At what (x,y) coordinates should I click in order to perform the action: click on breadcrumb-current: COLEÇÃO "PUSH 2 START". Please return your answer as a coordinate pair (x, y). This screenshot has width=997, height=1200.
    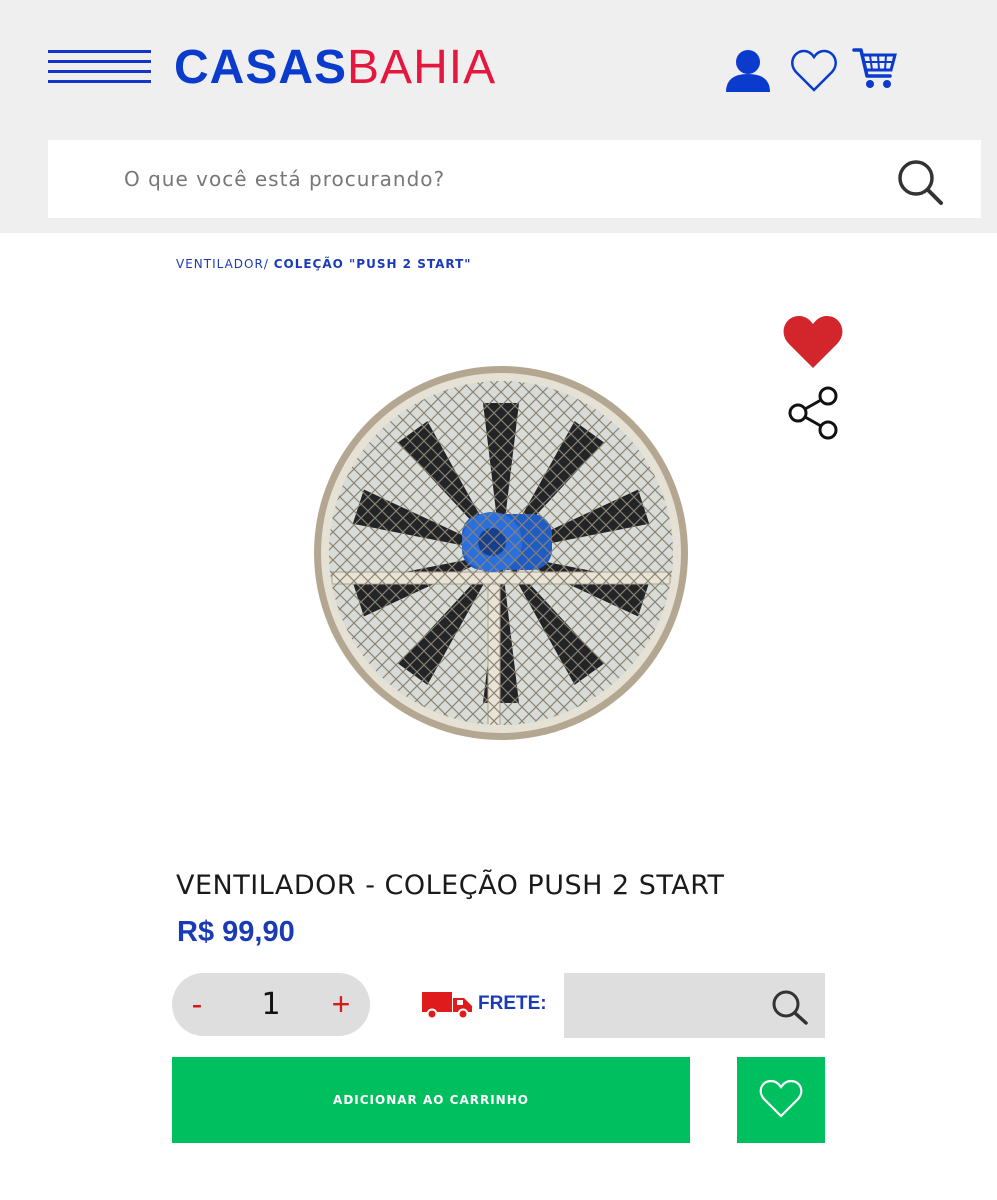
    Looking at the image, I should click on (372, 264).